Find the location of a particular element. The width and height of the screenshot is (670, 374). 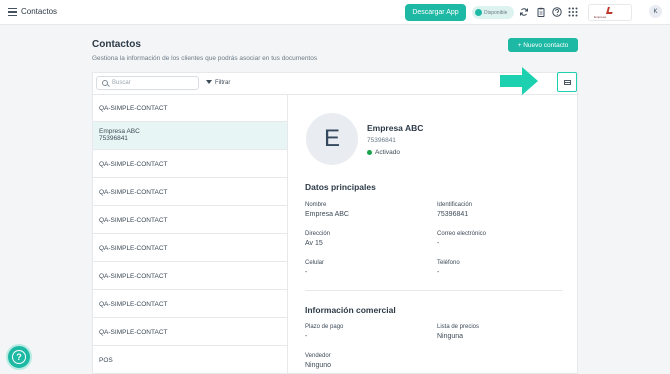

help-icon is located at coordinates (557, 12).